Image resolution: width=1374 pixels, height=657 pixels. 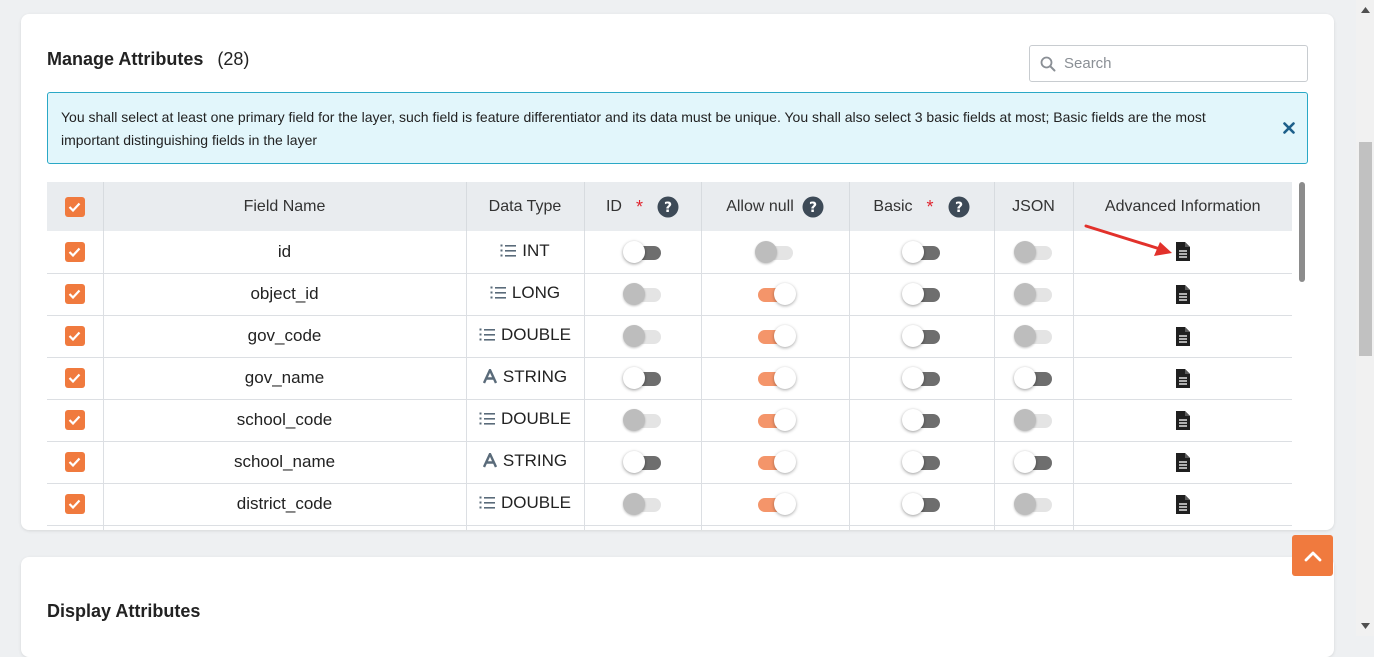 I want to click on close-notice-button, so click(x=1289, y=128).